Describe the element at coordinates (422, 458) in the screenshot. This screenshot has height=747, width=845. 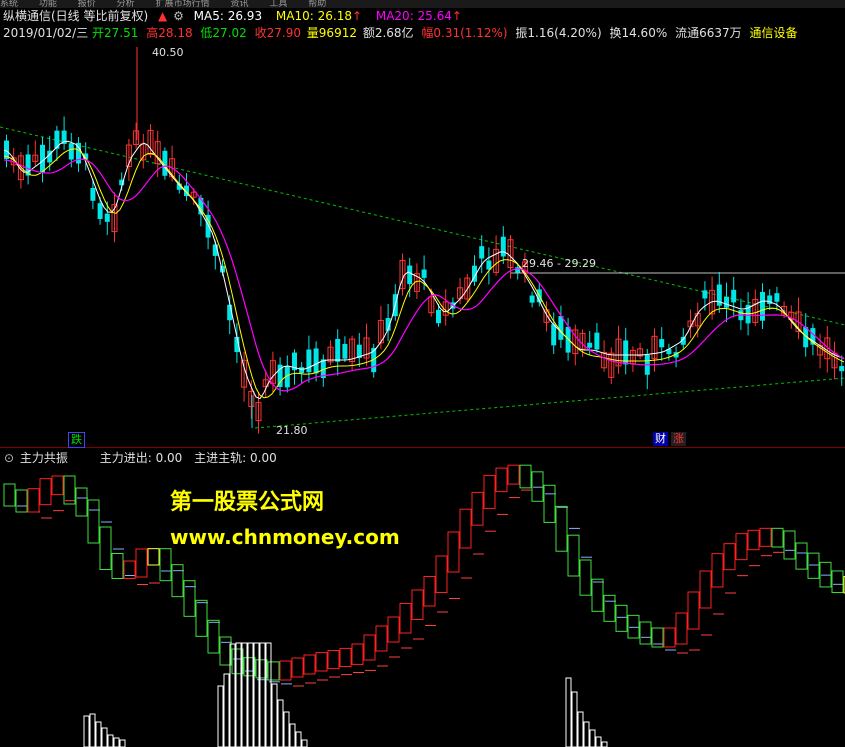
I see `indicator-title-bar: ⊙ 主力共振 主力进出: 0.00 主进主轨: 0.00` at that location.